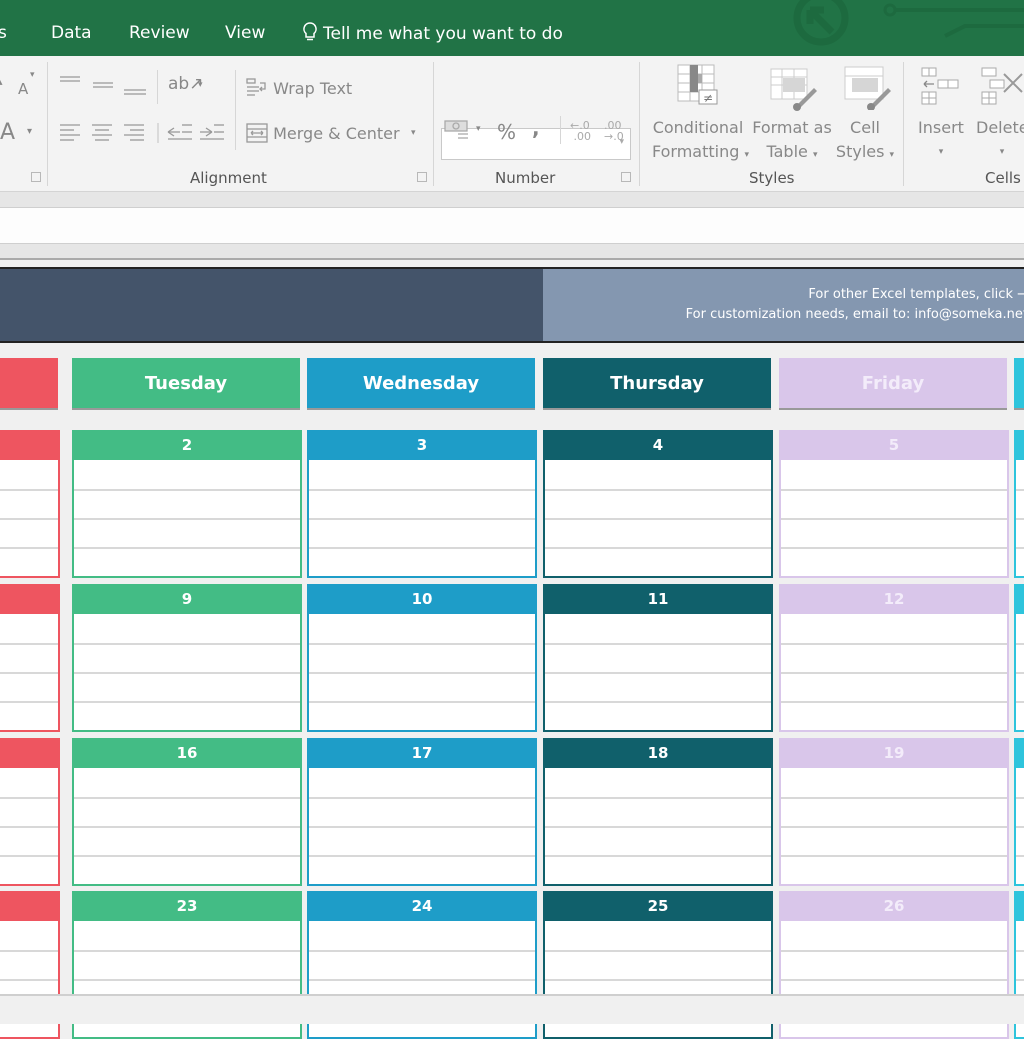 Image resolution: width=1024 pixels, height=1039 pixels. What do you see at coordinates (422, 177) in the screenshot?
I see `alignment-dialog-launcher` at bounding box center [422, 177].